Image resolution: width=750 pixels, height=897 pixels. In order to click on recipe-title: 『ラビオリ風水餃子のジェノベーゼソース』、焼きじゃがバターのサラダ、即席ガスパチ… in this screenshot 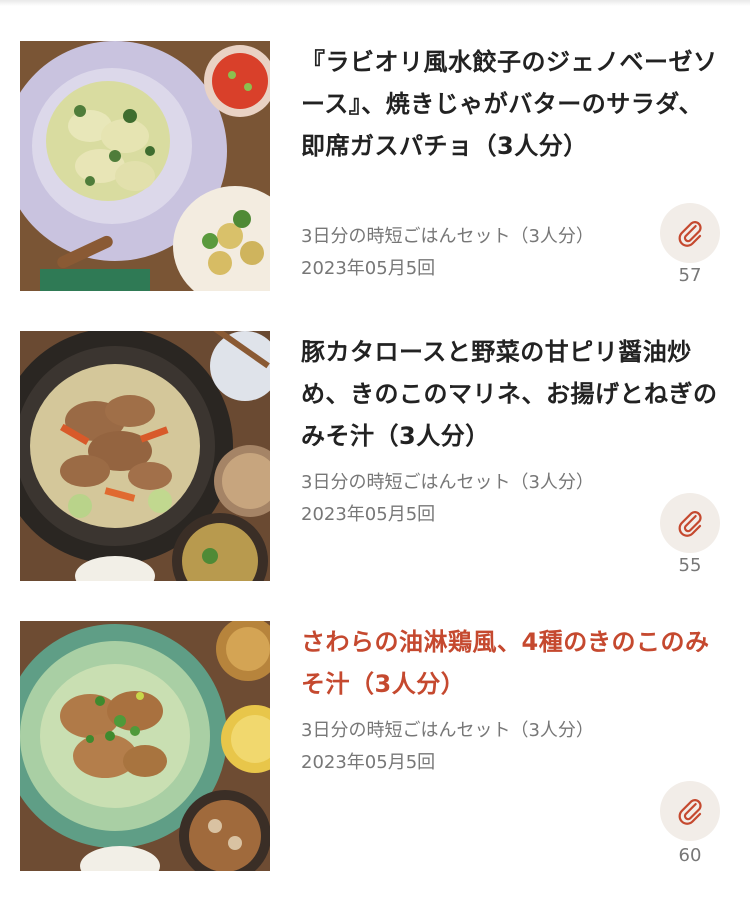, I will do `click(513, 104)`.